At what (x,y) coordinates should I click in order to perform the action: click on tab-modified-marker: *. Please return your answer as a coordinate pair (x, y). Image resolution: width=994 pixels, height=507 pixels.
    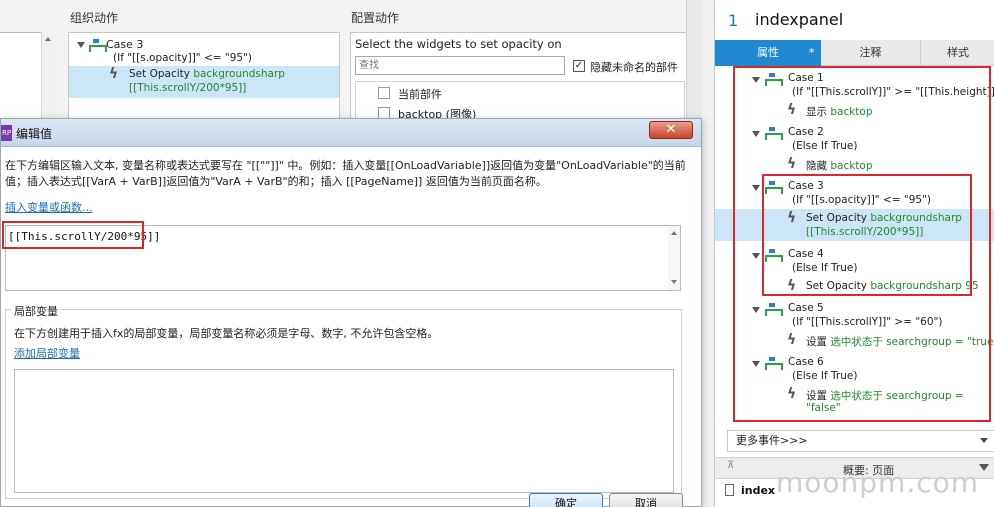
    Looking at the image, I should click on (812, 52).